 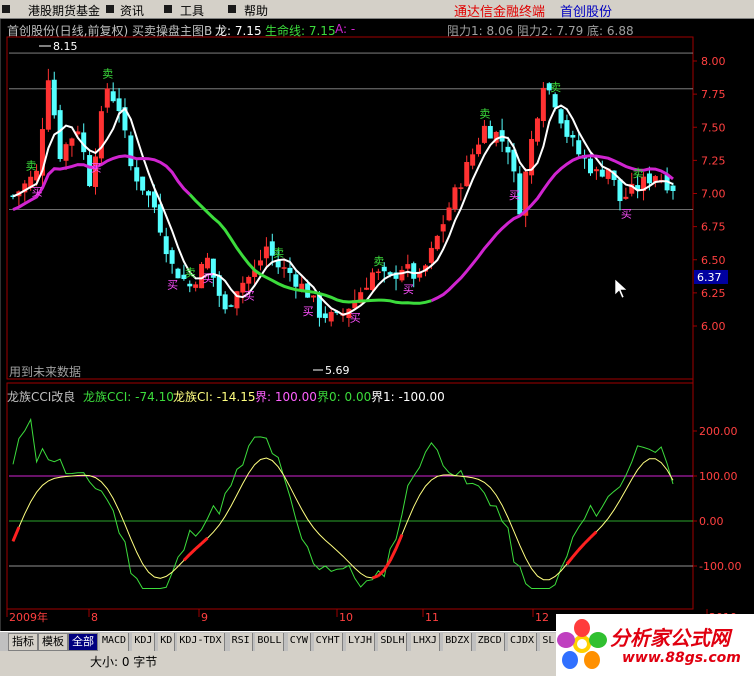 What do you see at coordinates (201, 642) in the screenshot?
I see `indicator-tab-kdj-tdx: KDJ-TDX` at bounding box center [201, 642].